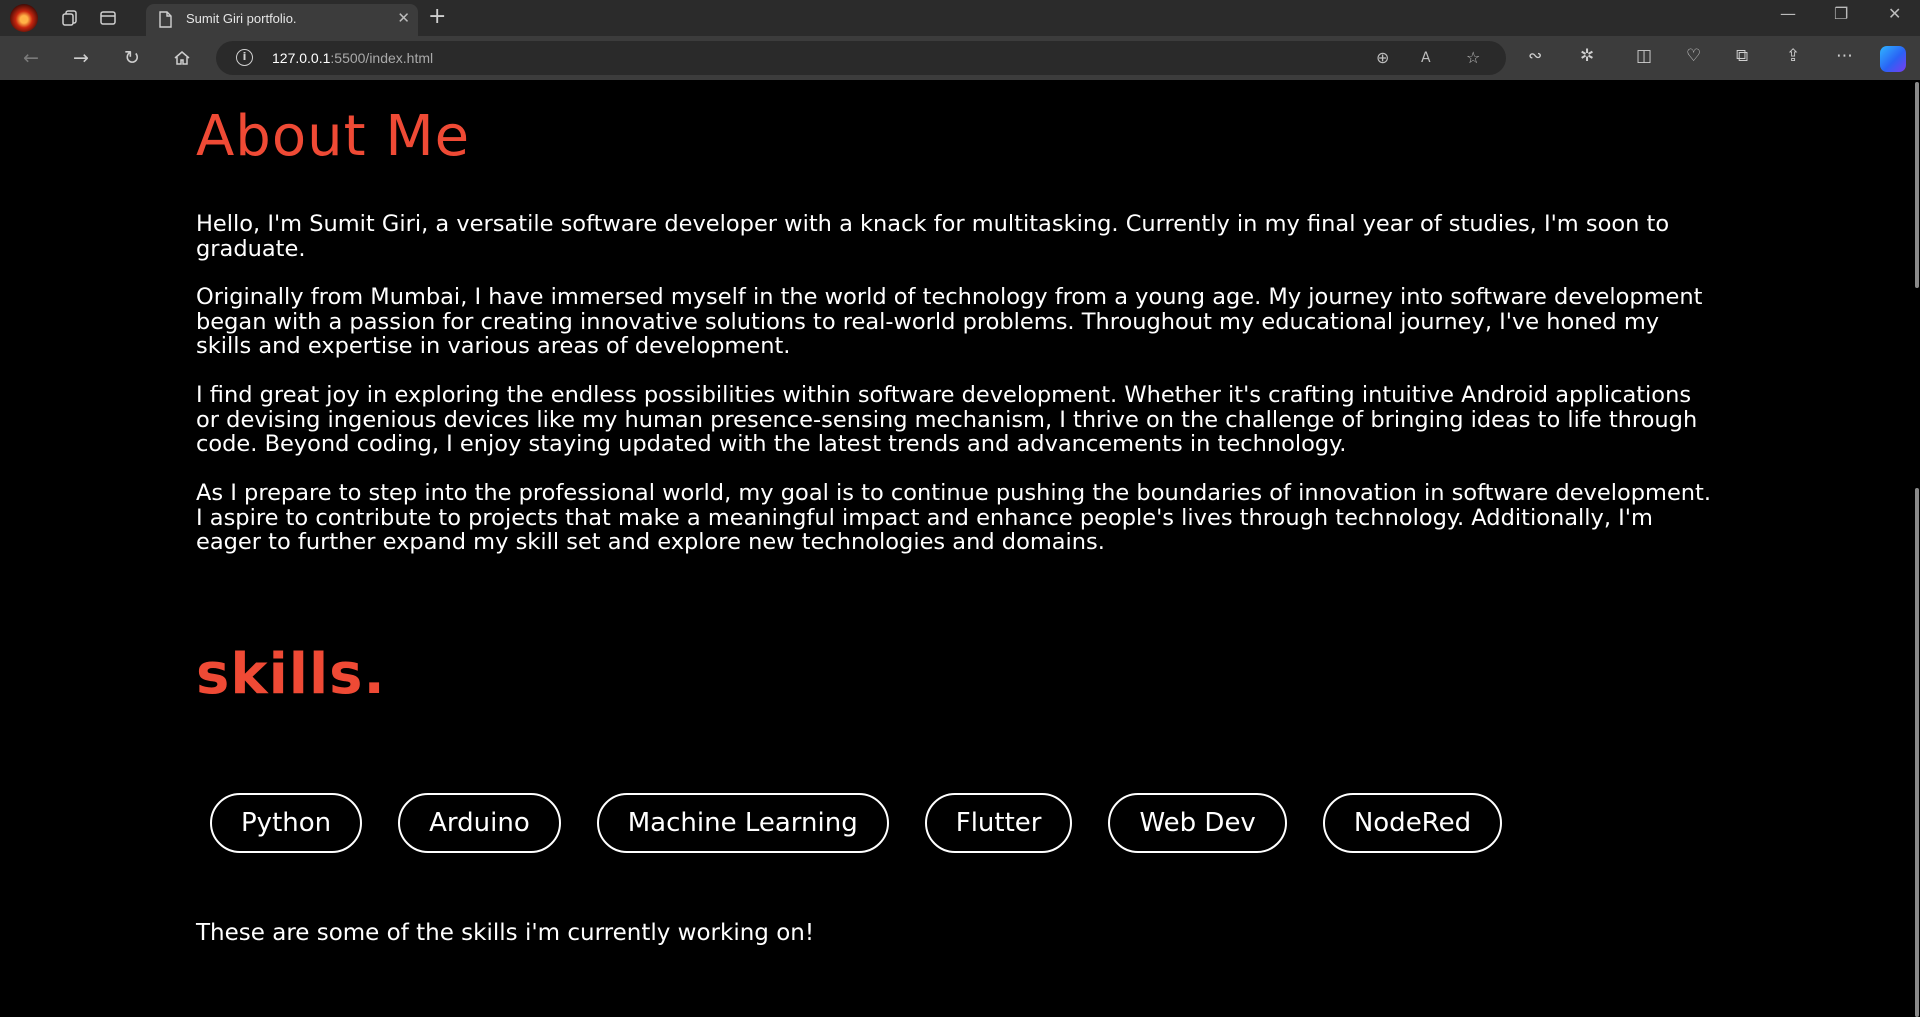 This screenshot has width=1920, height=1017. What do you see at coordinates (1917, 752) in the screenshot?
I see `scrollbar-track-segment` at bounding box center [1917, 752].